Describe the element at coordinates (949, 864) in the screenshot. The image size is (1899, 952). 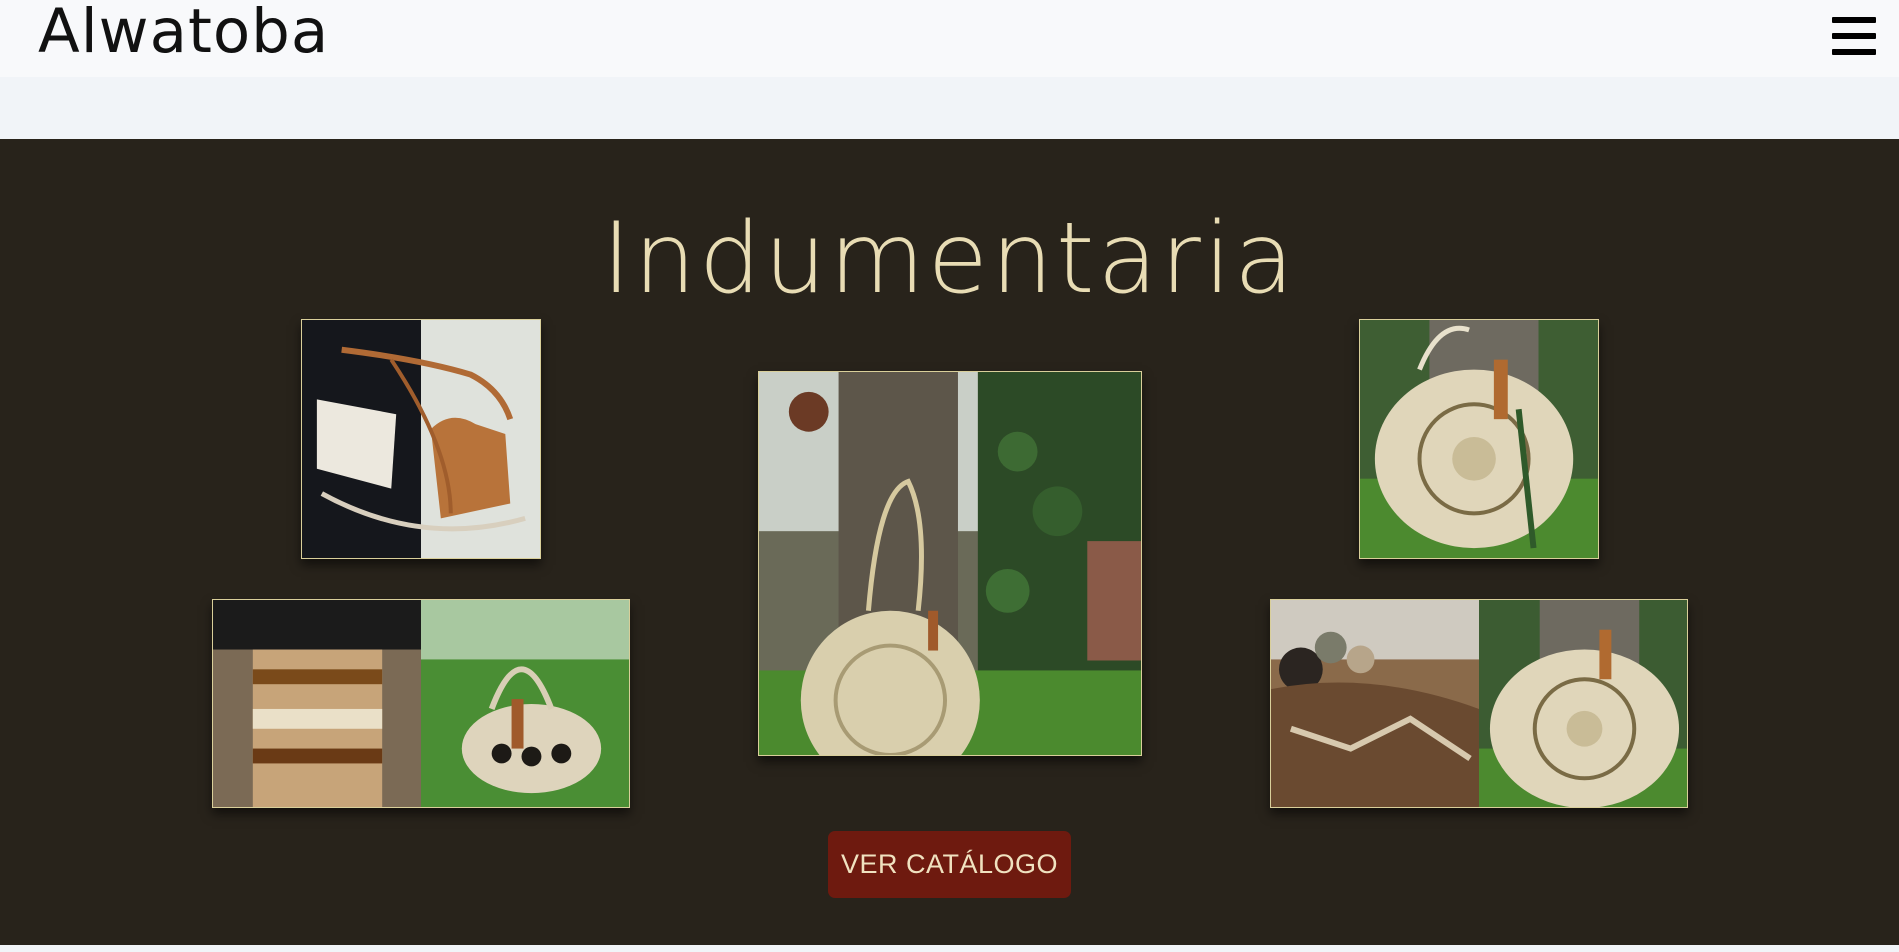
I see `ver-catalogo-button: VER CATÁLOGO` at that location.